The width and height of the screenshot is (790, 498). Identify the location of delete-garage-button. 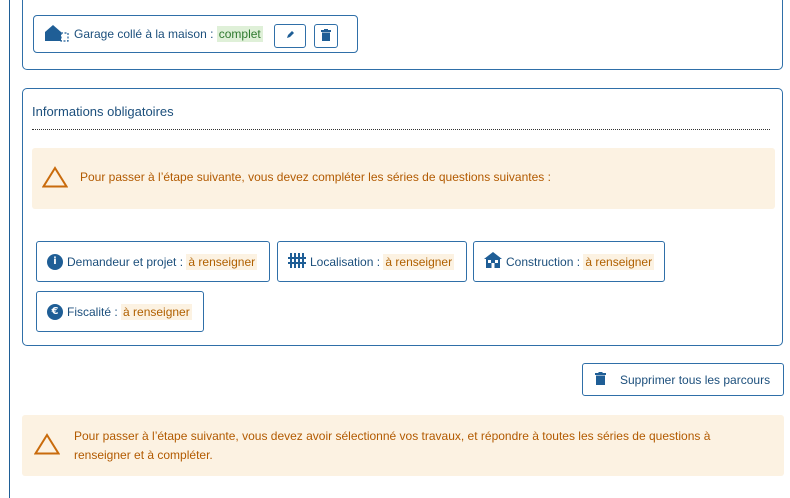
(326, 36).